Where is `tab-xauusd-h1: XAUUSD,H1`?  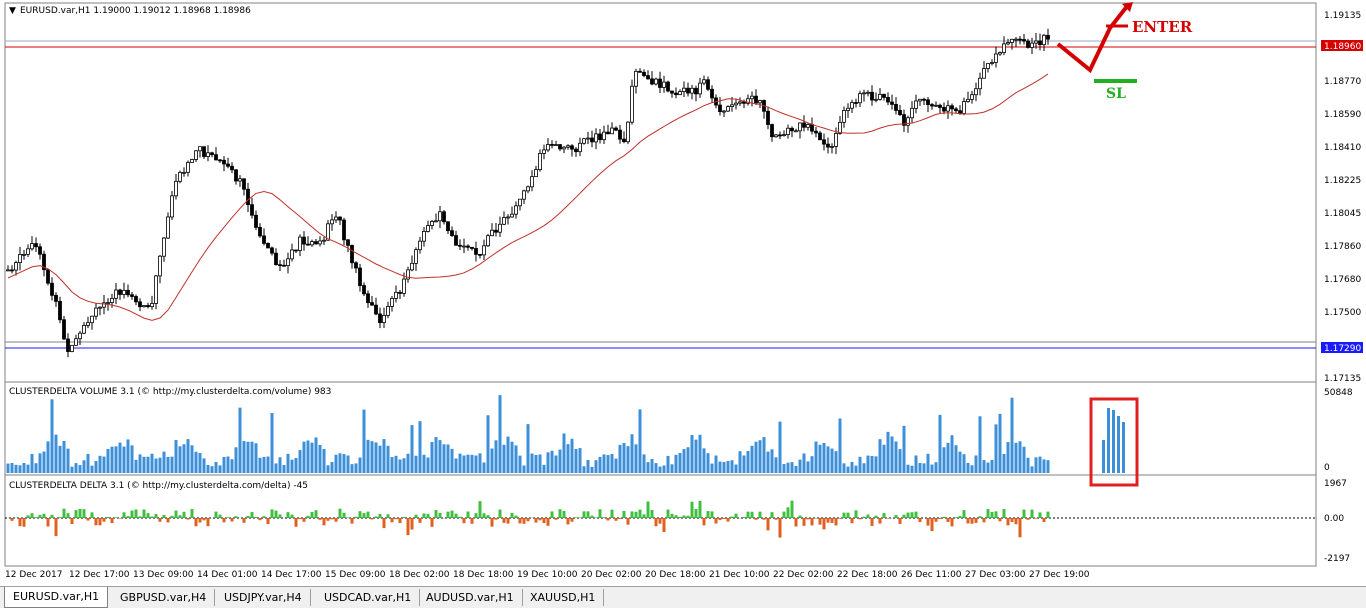 tab-xauusd-h1: XAUUSD,H1 is located at coordinates (563, 597).